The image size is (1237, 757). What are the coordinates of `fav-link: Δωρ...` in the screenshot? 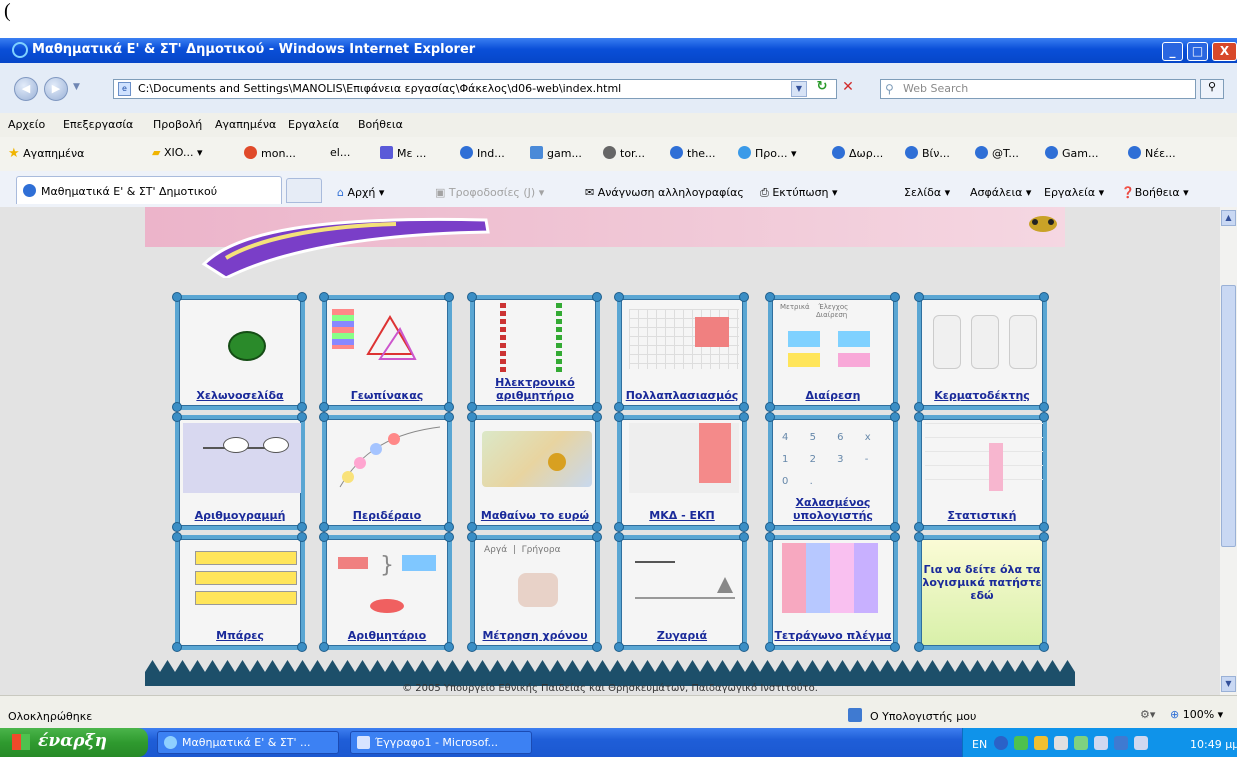 It's located at (857, 153).